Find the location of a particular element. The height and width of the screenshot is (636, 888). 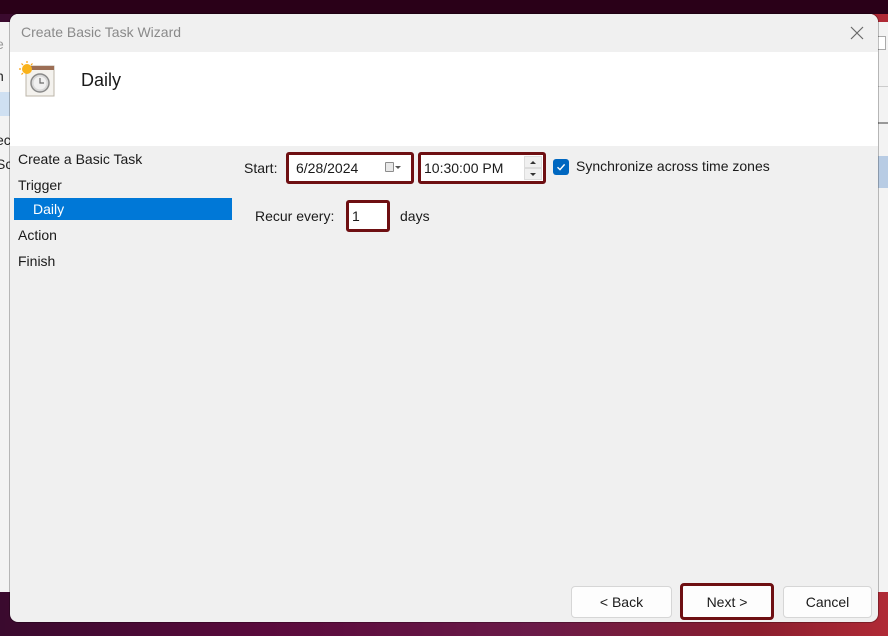

nav-item-label: Finish is located at coordinates (37, 261).